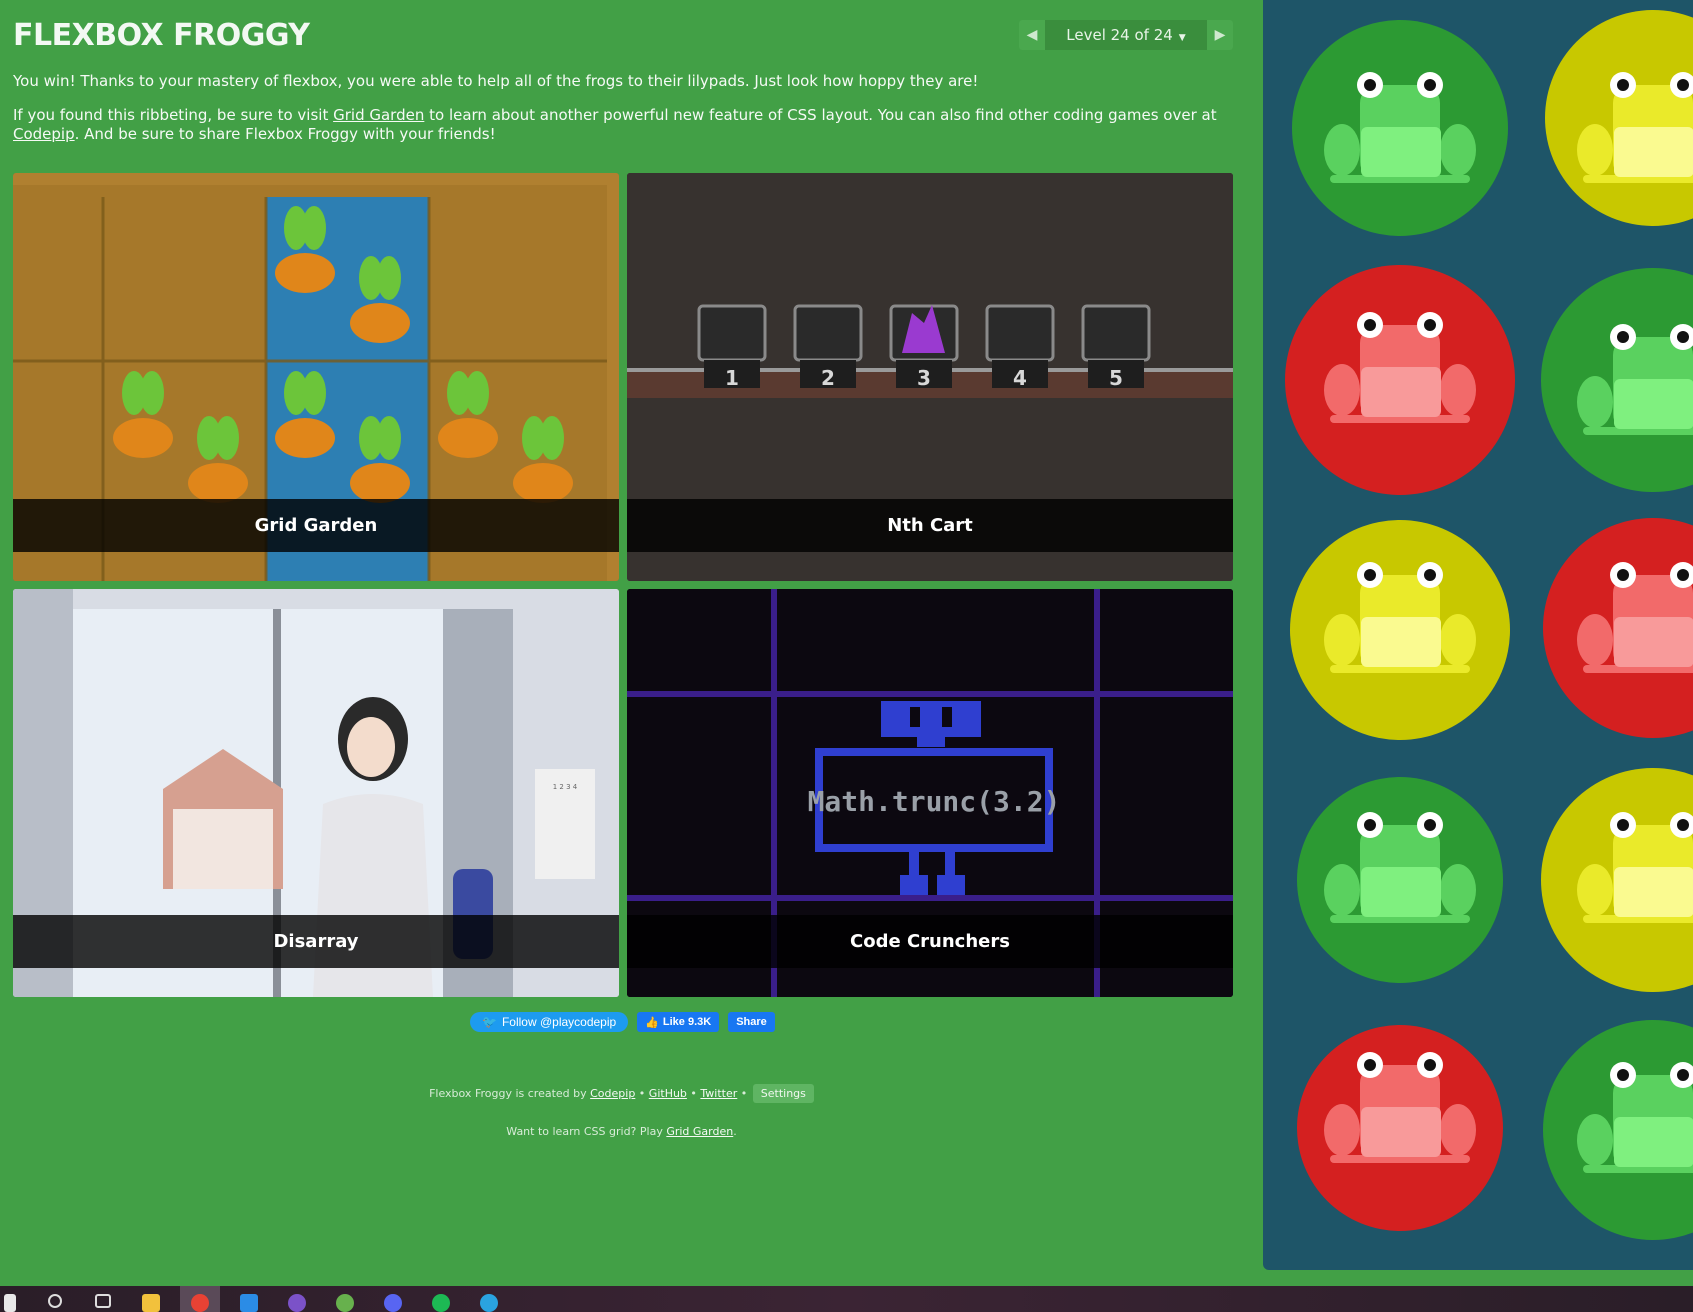 Image resolution: width=1693 pixels, height=1312 pixels. What do you see at coordinates (55, 1301) in the screenshot?
I see `search-icon` at bounding box center [55, 1301].